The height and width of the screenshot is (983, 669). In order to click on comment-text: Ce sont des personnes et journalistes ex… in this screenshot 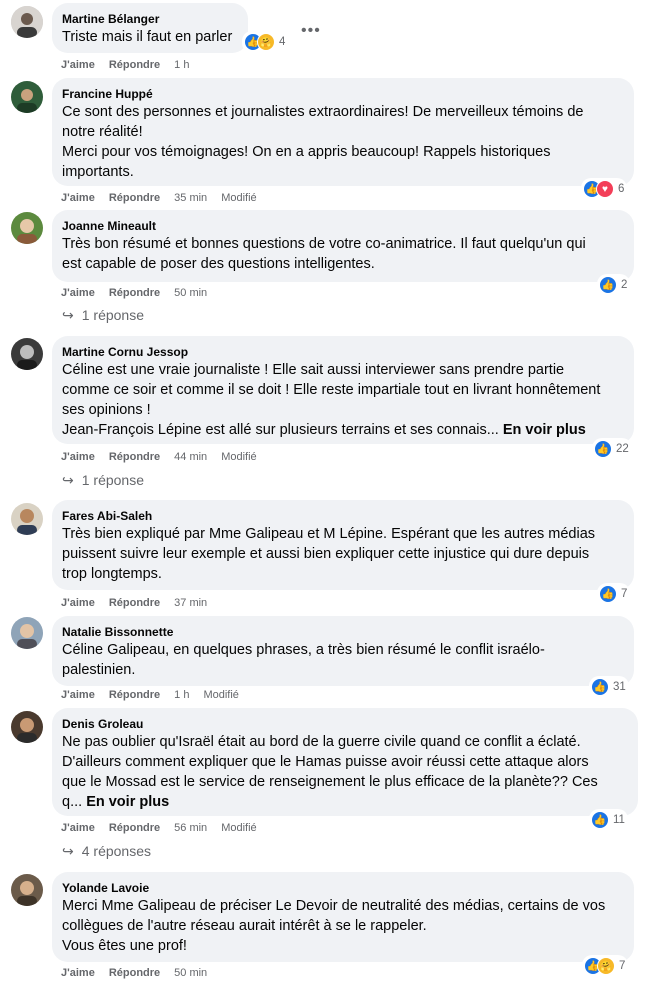, I will do `click(323, 142)`.